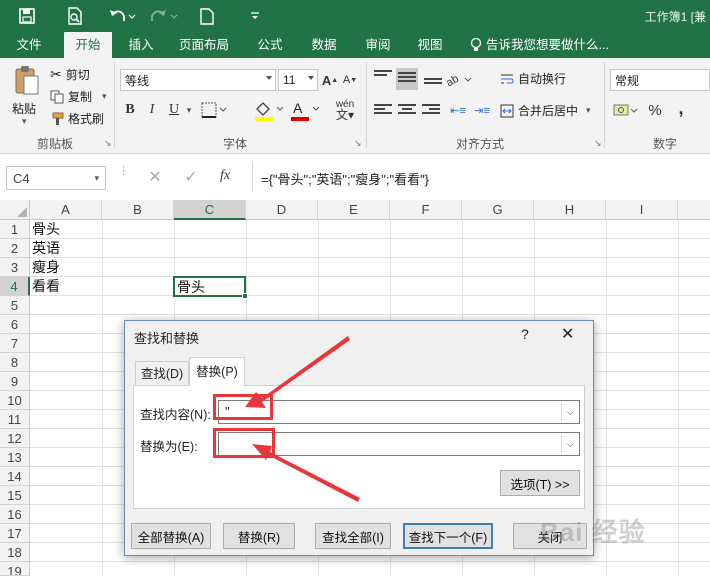  I want to click on arrow-to-replace-icon, so click(306, 473).